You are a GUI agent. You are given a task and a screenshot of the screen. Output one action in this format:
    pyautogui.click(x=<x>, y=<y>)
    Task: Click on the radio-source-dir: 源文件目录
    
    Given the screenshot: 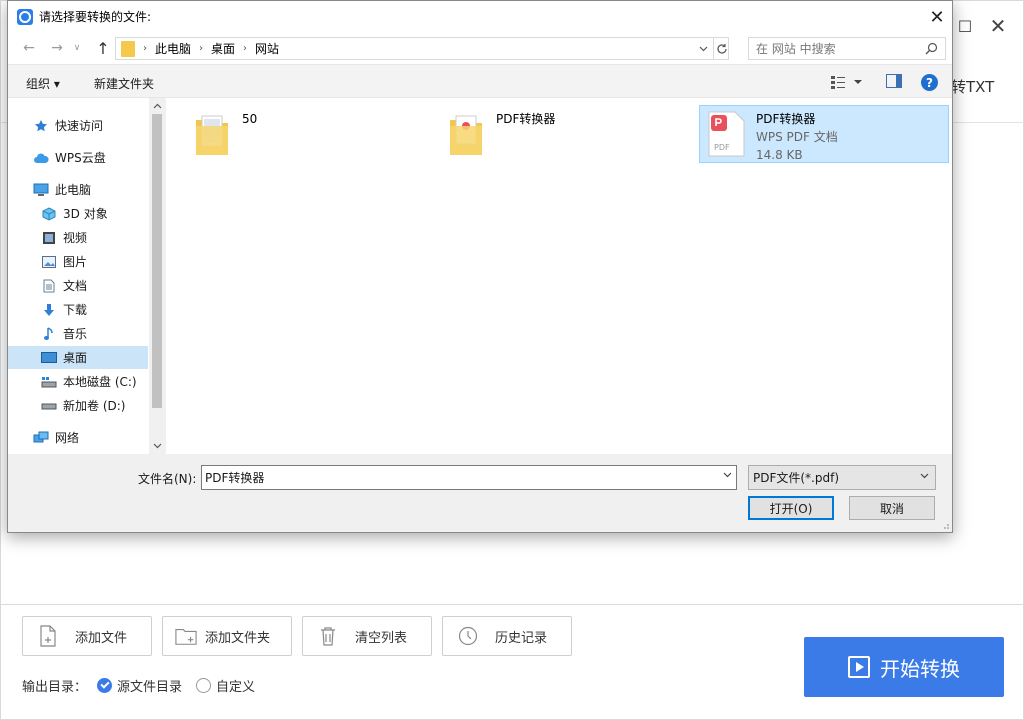 What is the action you would take?
    pyautogui.click(x=139, y=685)
    